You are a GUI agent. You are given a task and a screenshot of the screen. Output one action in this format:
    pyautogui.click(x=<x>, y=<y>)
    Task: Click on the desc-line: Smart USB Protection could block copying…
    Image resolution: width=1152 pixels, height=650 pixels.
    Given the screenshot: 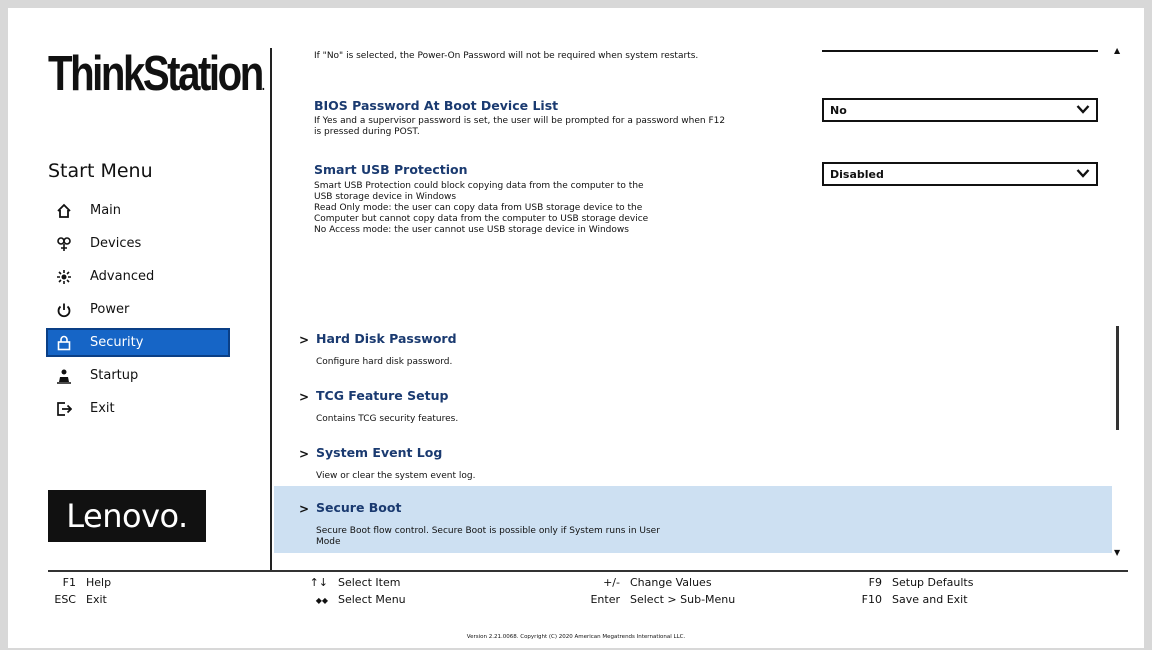 What is the action you would take?
    pyautogui.click(x=479, y=186)
    